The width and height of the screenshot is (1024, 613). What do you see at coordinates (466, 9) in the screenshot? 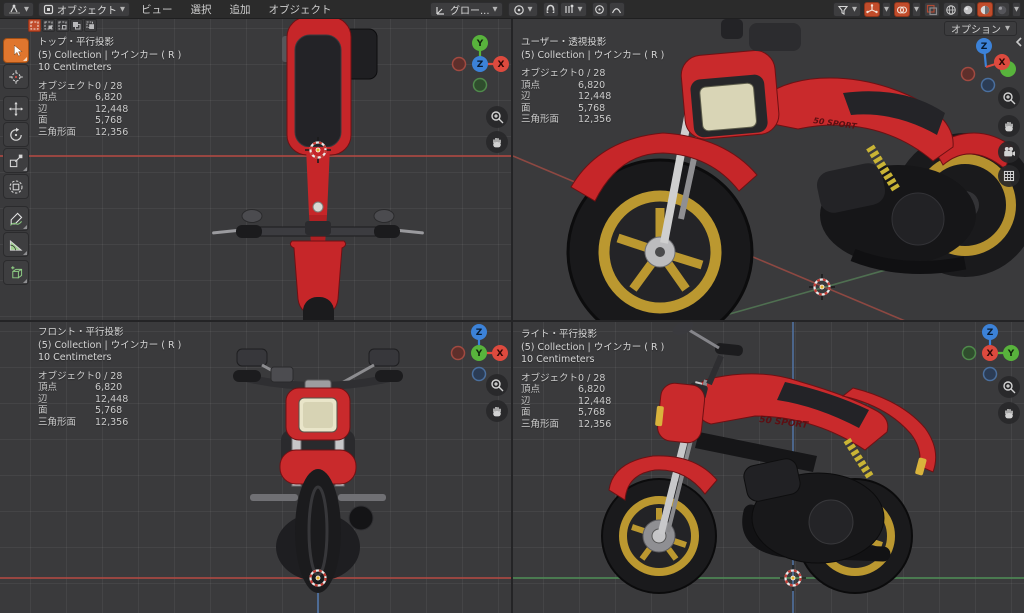
I see `transform-orientation-dropdown: グロー... ▼` at bounding box center [466, 9].